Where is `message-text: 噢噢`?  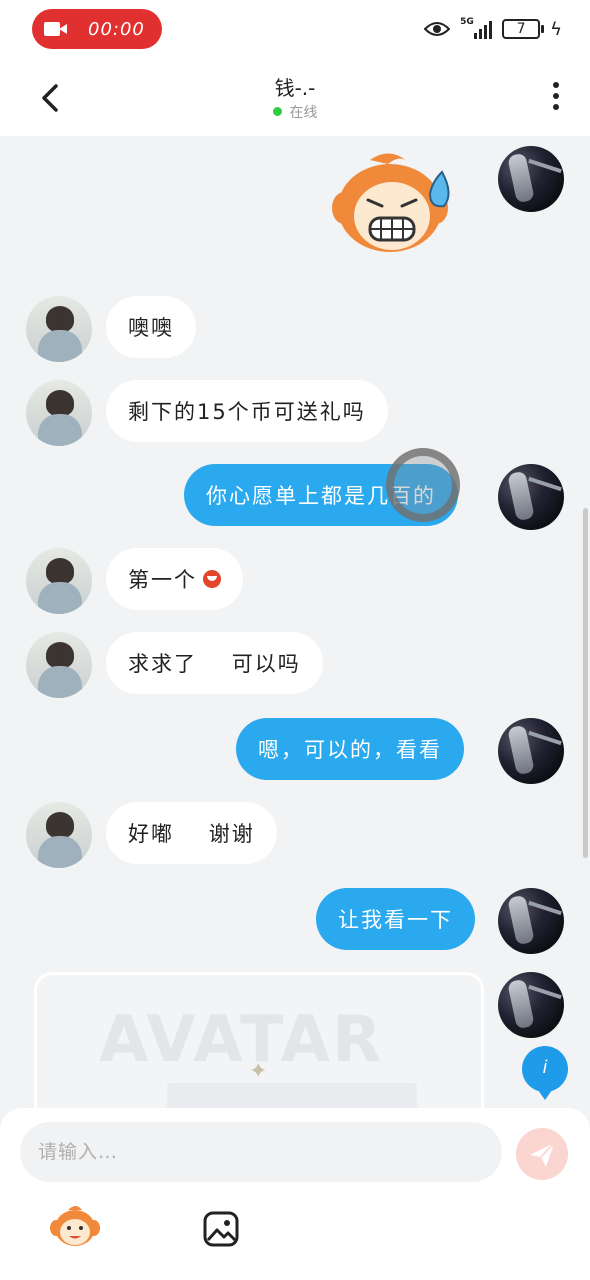 message-text: 噢噢 is located at coordinates (151, 328).